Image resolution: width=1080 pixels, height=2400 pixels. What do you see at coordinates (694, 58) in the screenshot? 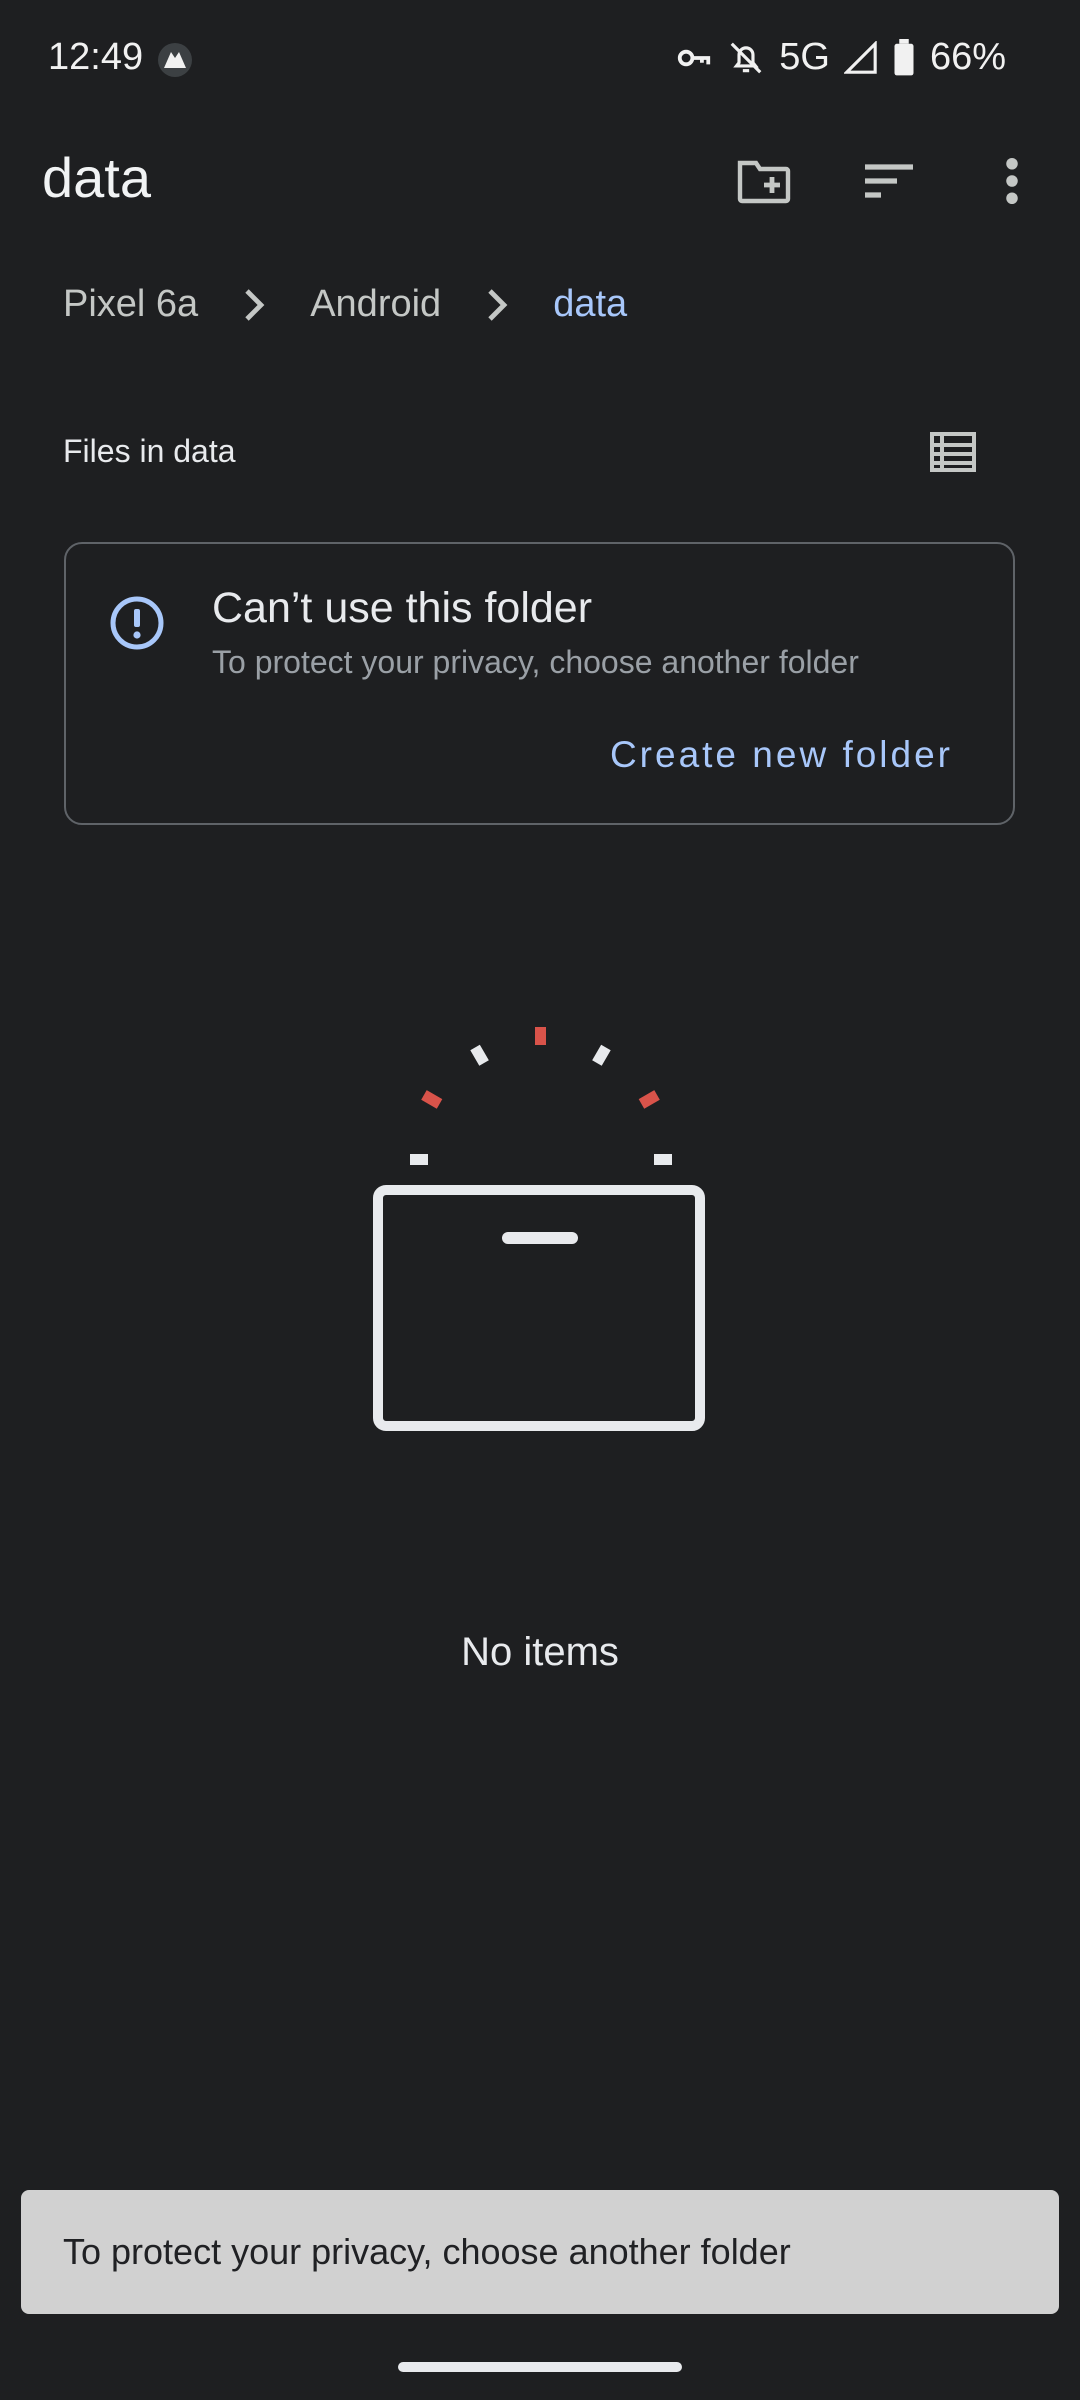
I see `vpn-key-icon` at bounding box center [694, 58].